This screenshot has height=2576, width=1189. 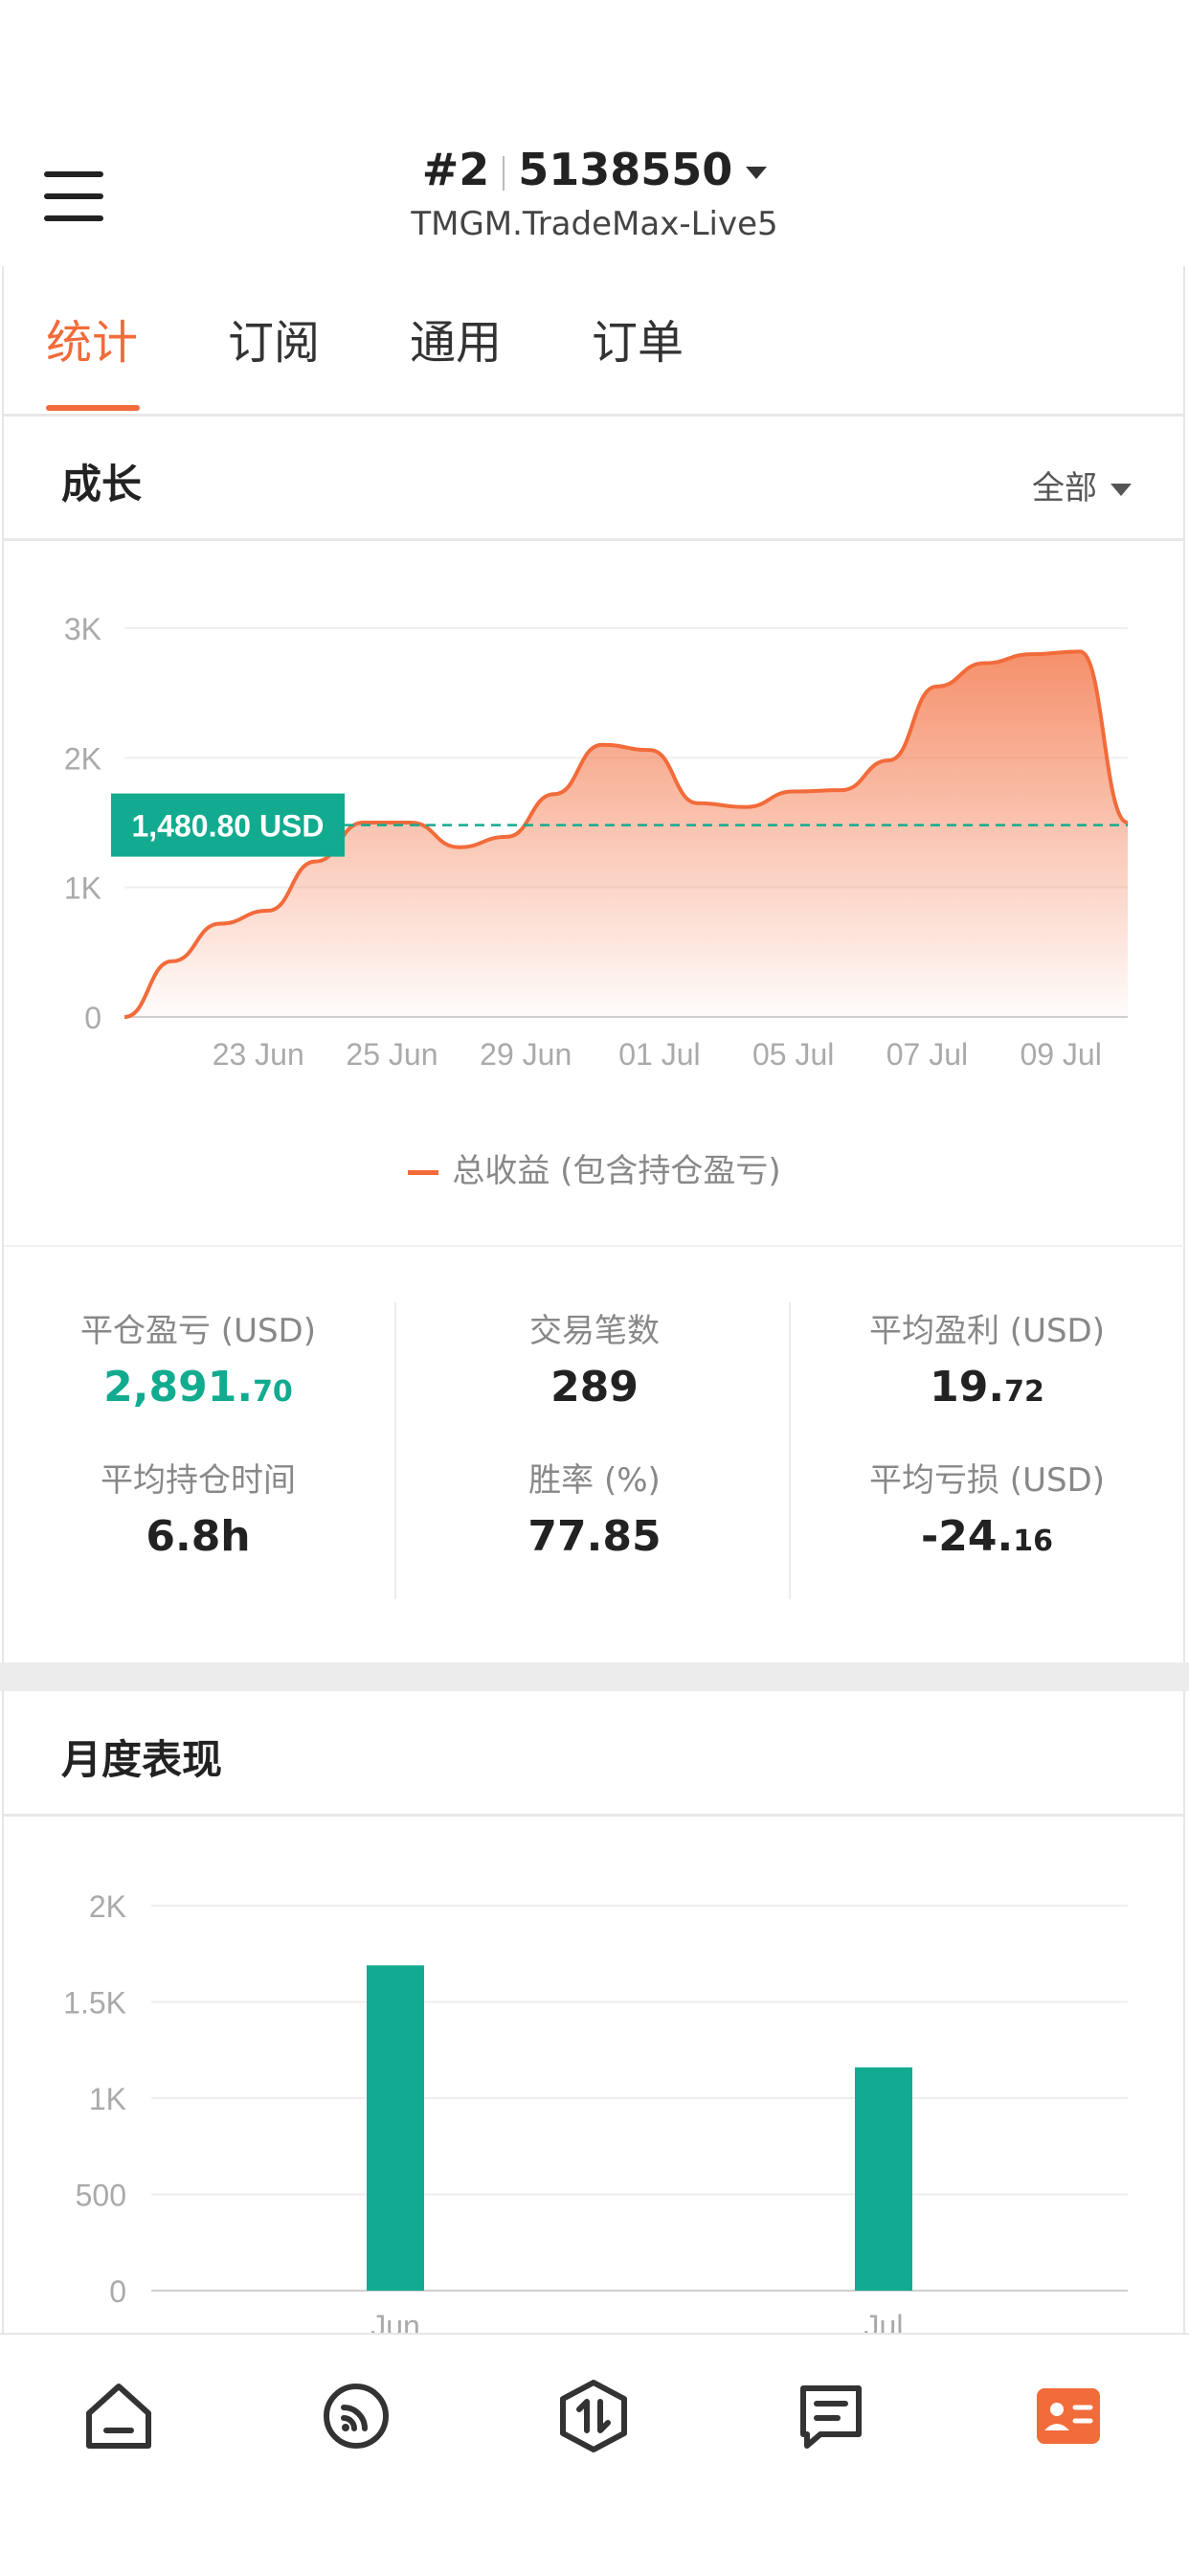 I want to click on account-selector: #2 5138550, so click(x=594, y=169).